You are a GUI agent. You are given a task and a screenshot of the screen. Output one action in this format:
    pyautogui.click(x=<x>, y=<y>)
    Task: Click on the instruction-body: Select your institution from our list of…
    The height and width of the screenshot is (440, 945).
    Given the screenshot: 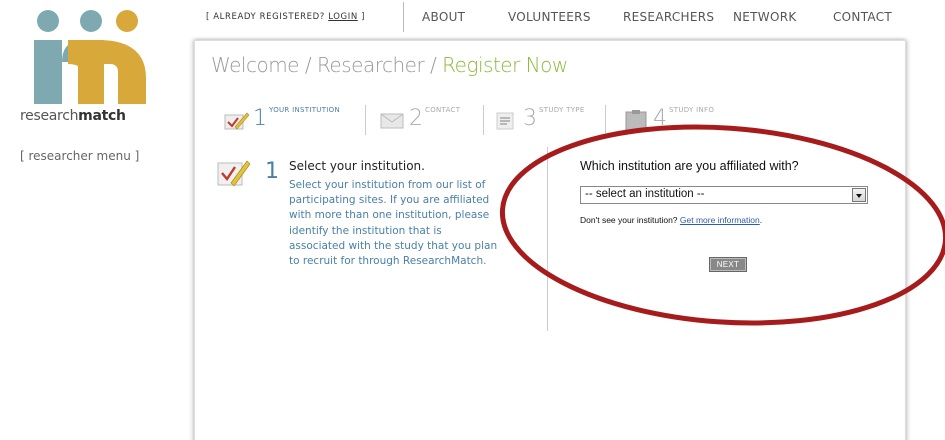 What is the action you would take?
    pyautogui.click(x=393, y=223)
    